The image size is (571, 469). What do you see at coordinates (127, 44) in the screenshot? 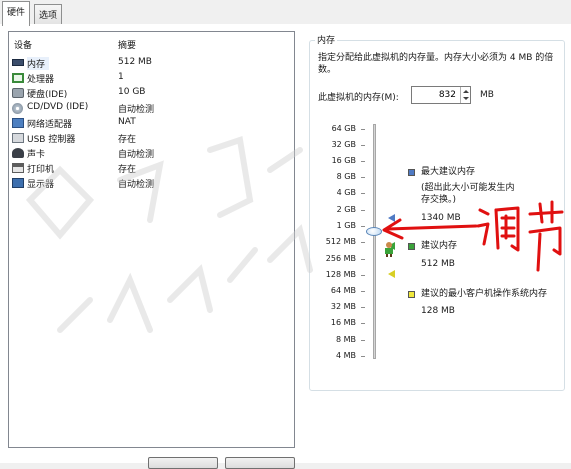
I see `column-header-summary: 摘要` at bounding box center [127, 44].